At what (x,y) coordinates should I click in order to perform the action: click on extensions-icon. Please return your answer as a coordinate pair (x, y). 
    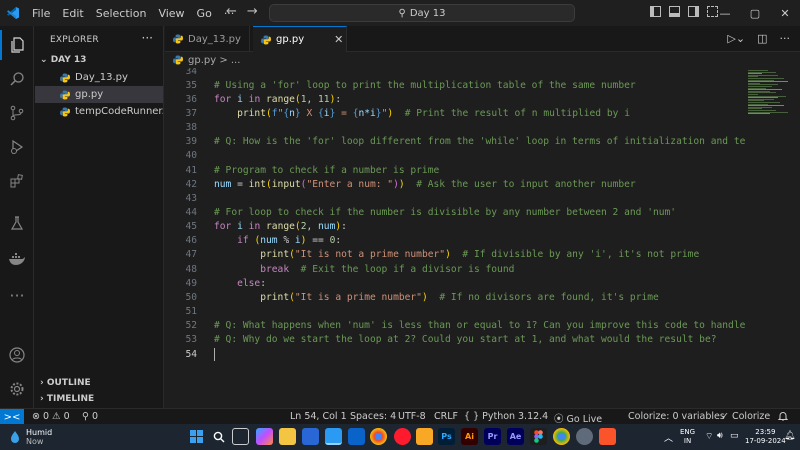
    Looking at the image, I should click on (17, 181).